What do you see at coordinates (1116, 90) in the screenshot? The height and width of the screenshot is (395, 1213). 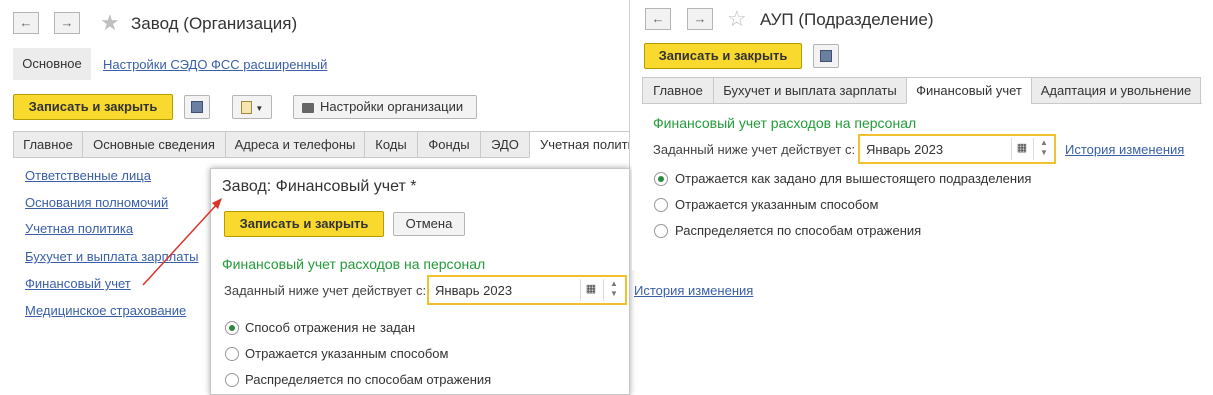 I see `tab-adaptation: Адаптация и увольнение` at bounding box center [1116, 90].